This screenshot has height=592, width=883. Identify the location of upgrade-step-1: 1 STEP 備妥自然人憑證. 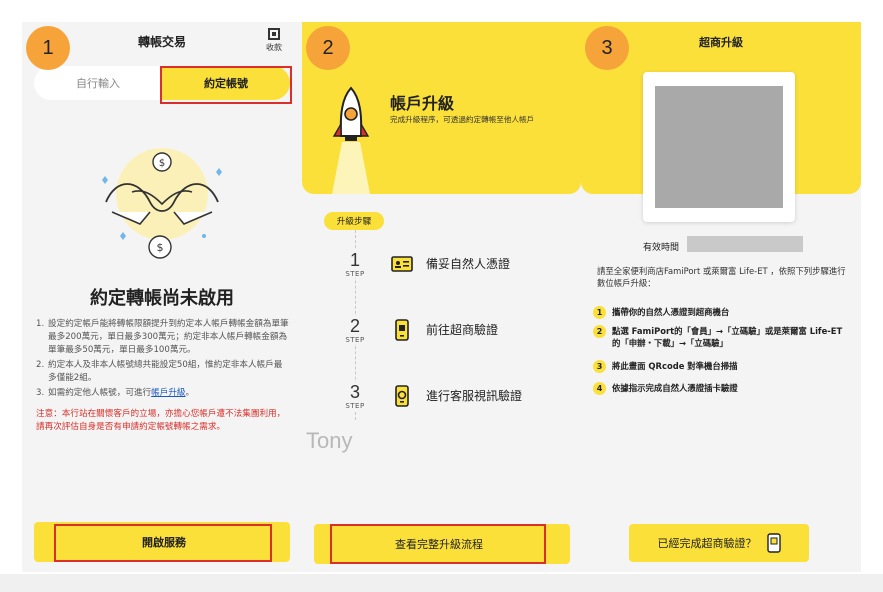
(452, 275).